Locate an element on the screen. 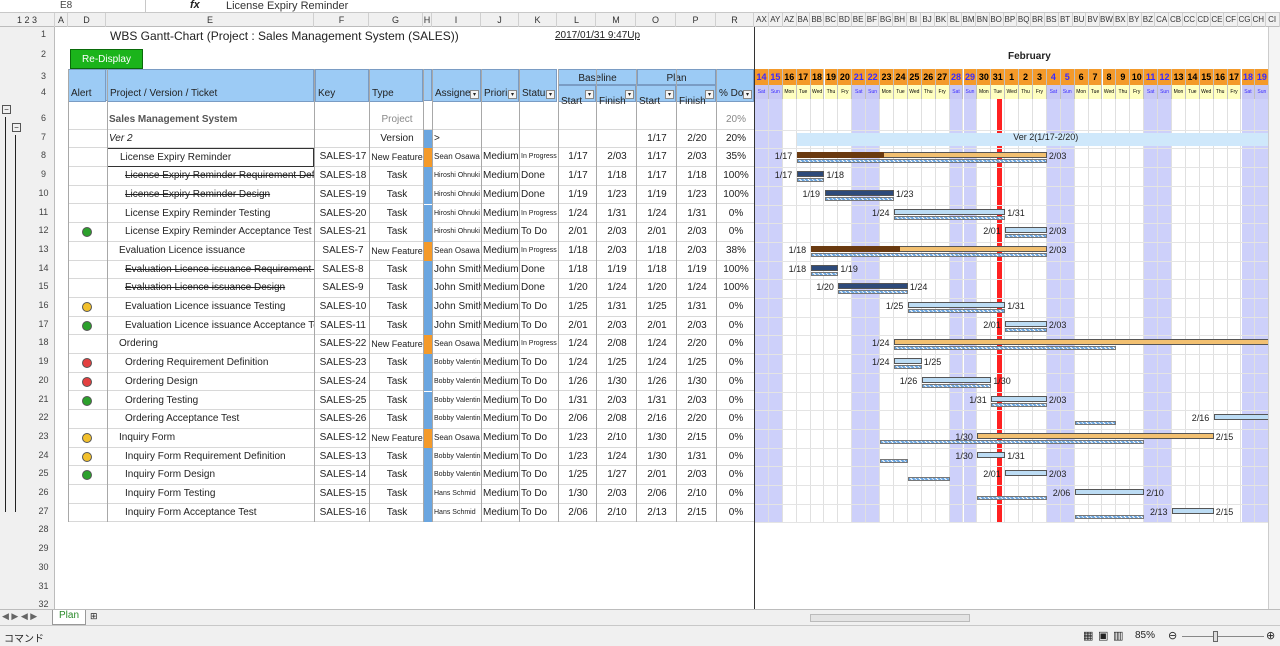 The height and width of the screenshot is (646, 1280). column-letter: O is located at coordinates (656, 20).